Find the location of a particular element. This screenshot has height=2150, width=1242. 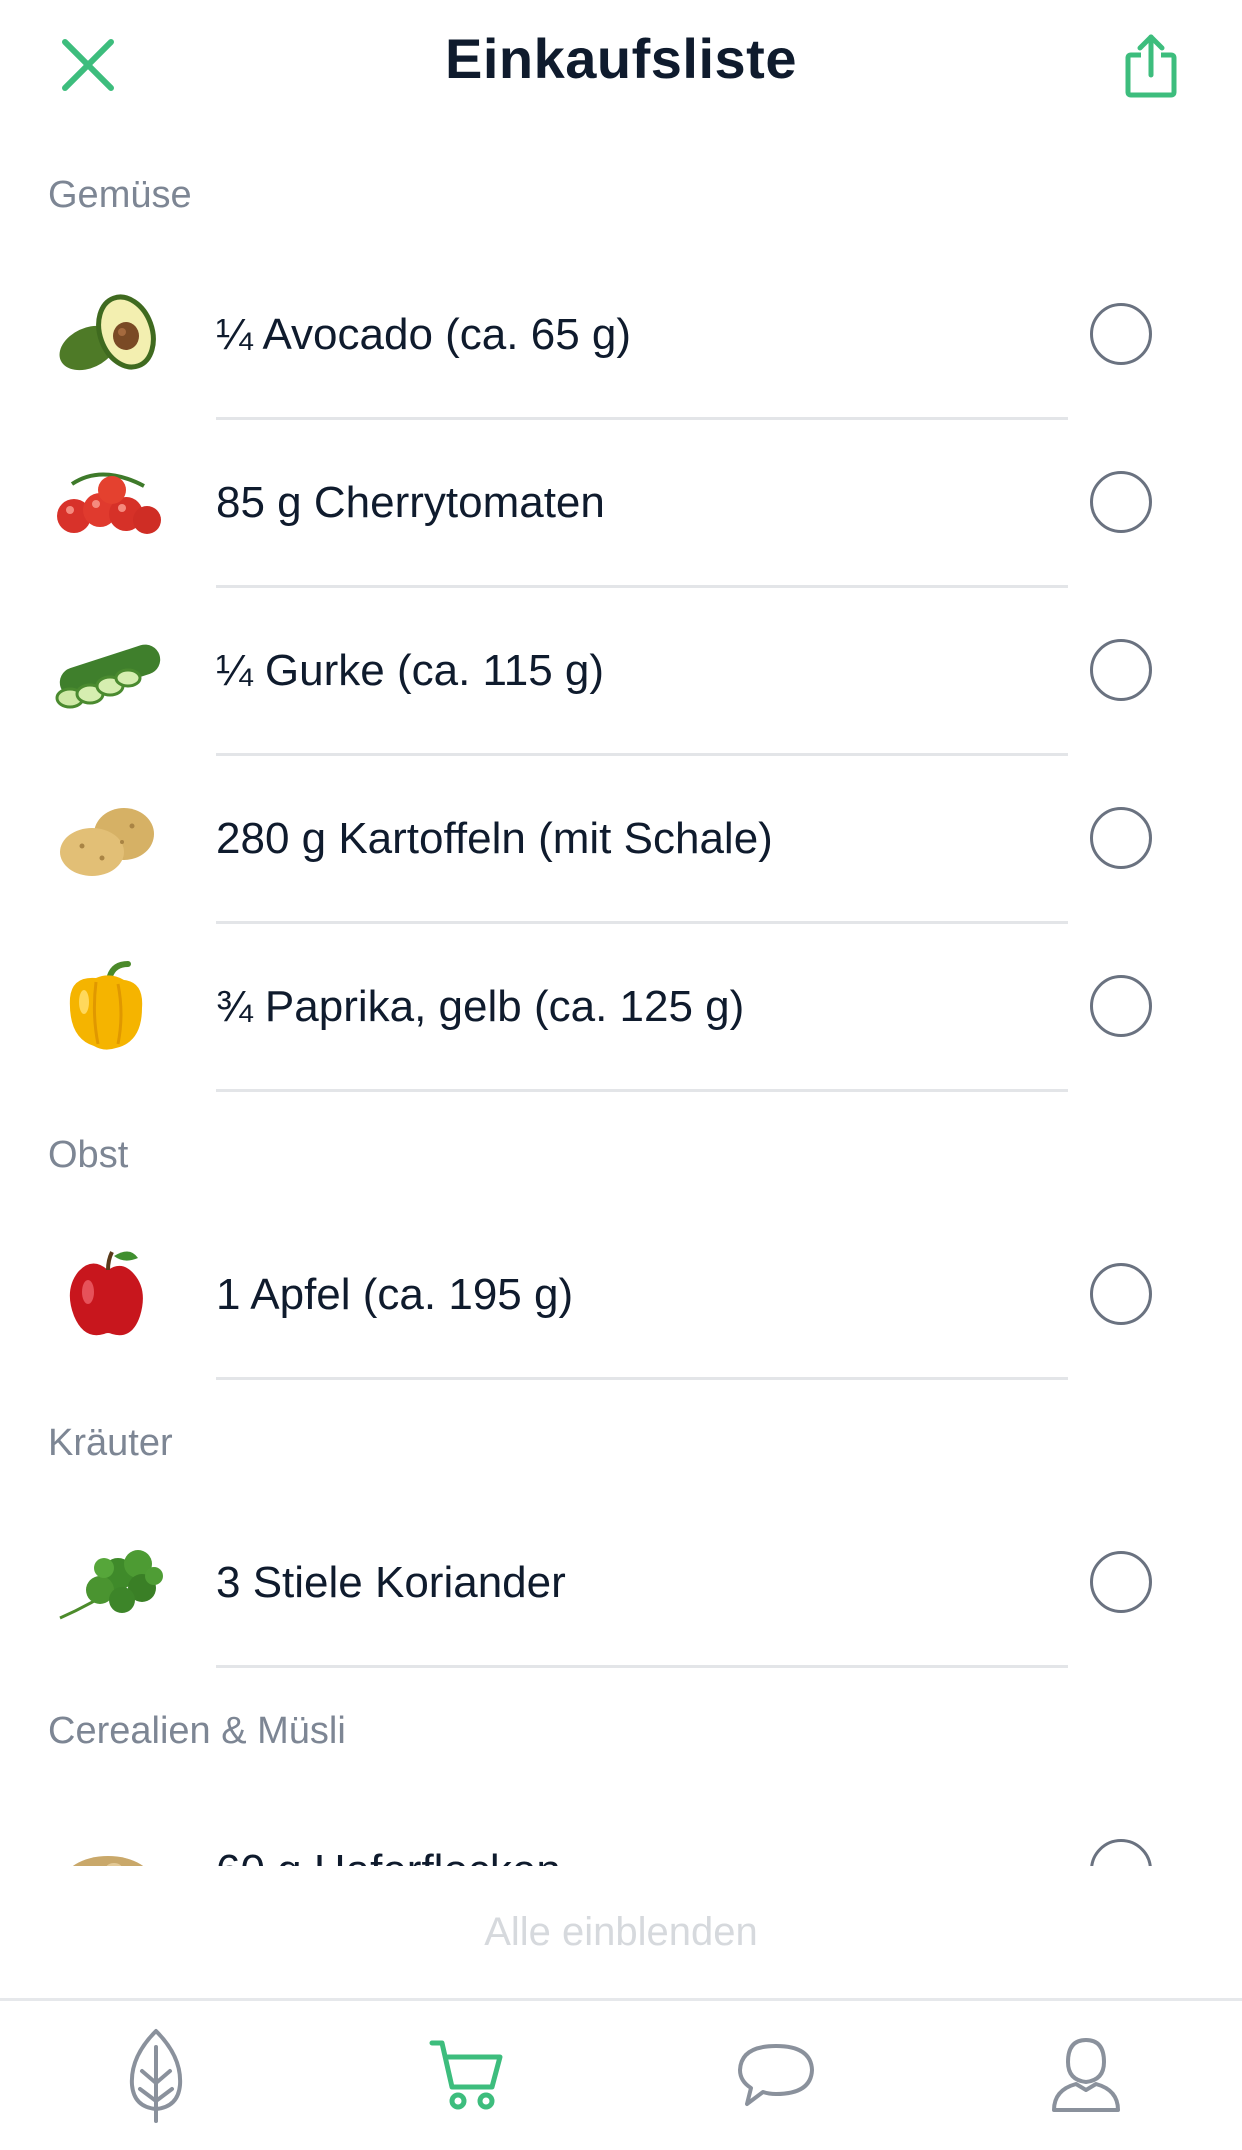

oats-icon is located at coordinates (108, 1845).